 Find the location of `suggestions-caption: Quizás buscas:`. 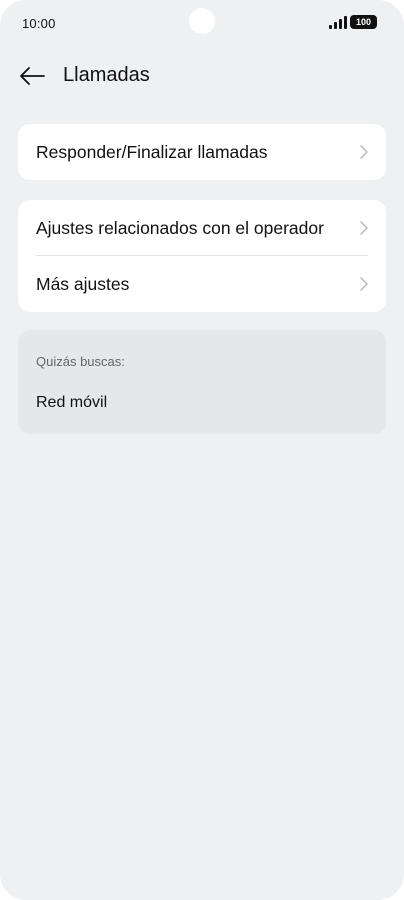

suggestions-caption: Quizás buscas: is located at coordinates (80, 361).